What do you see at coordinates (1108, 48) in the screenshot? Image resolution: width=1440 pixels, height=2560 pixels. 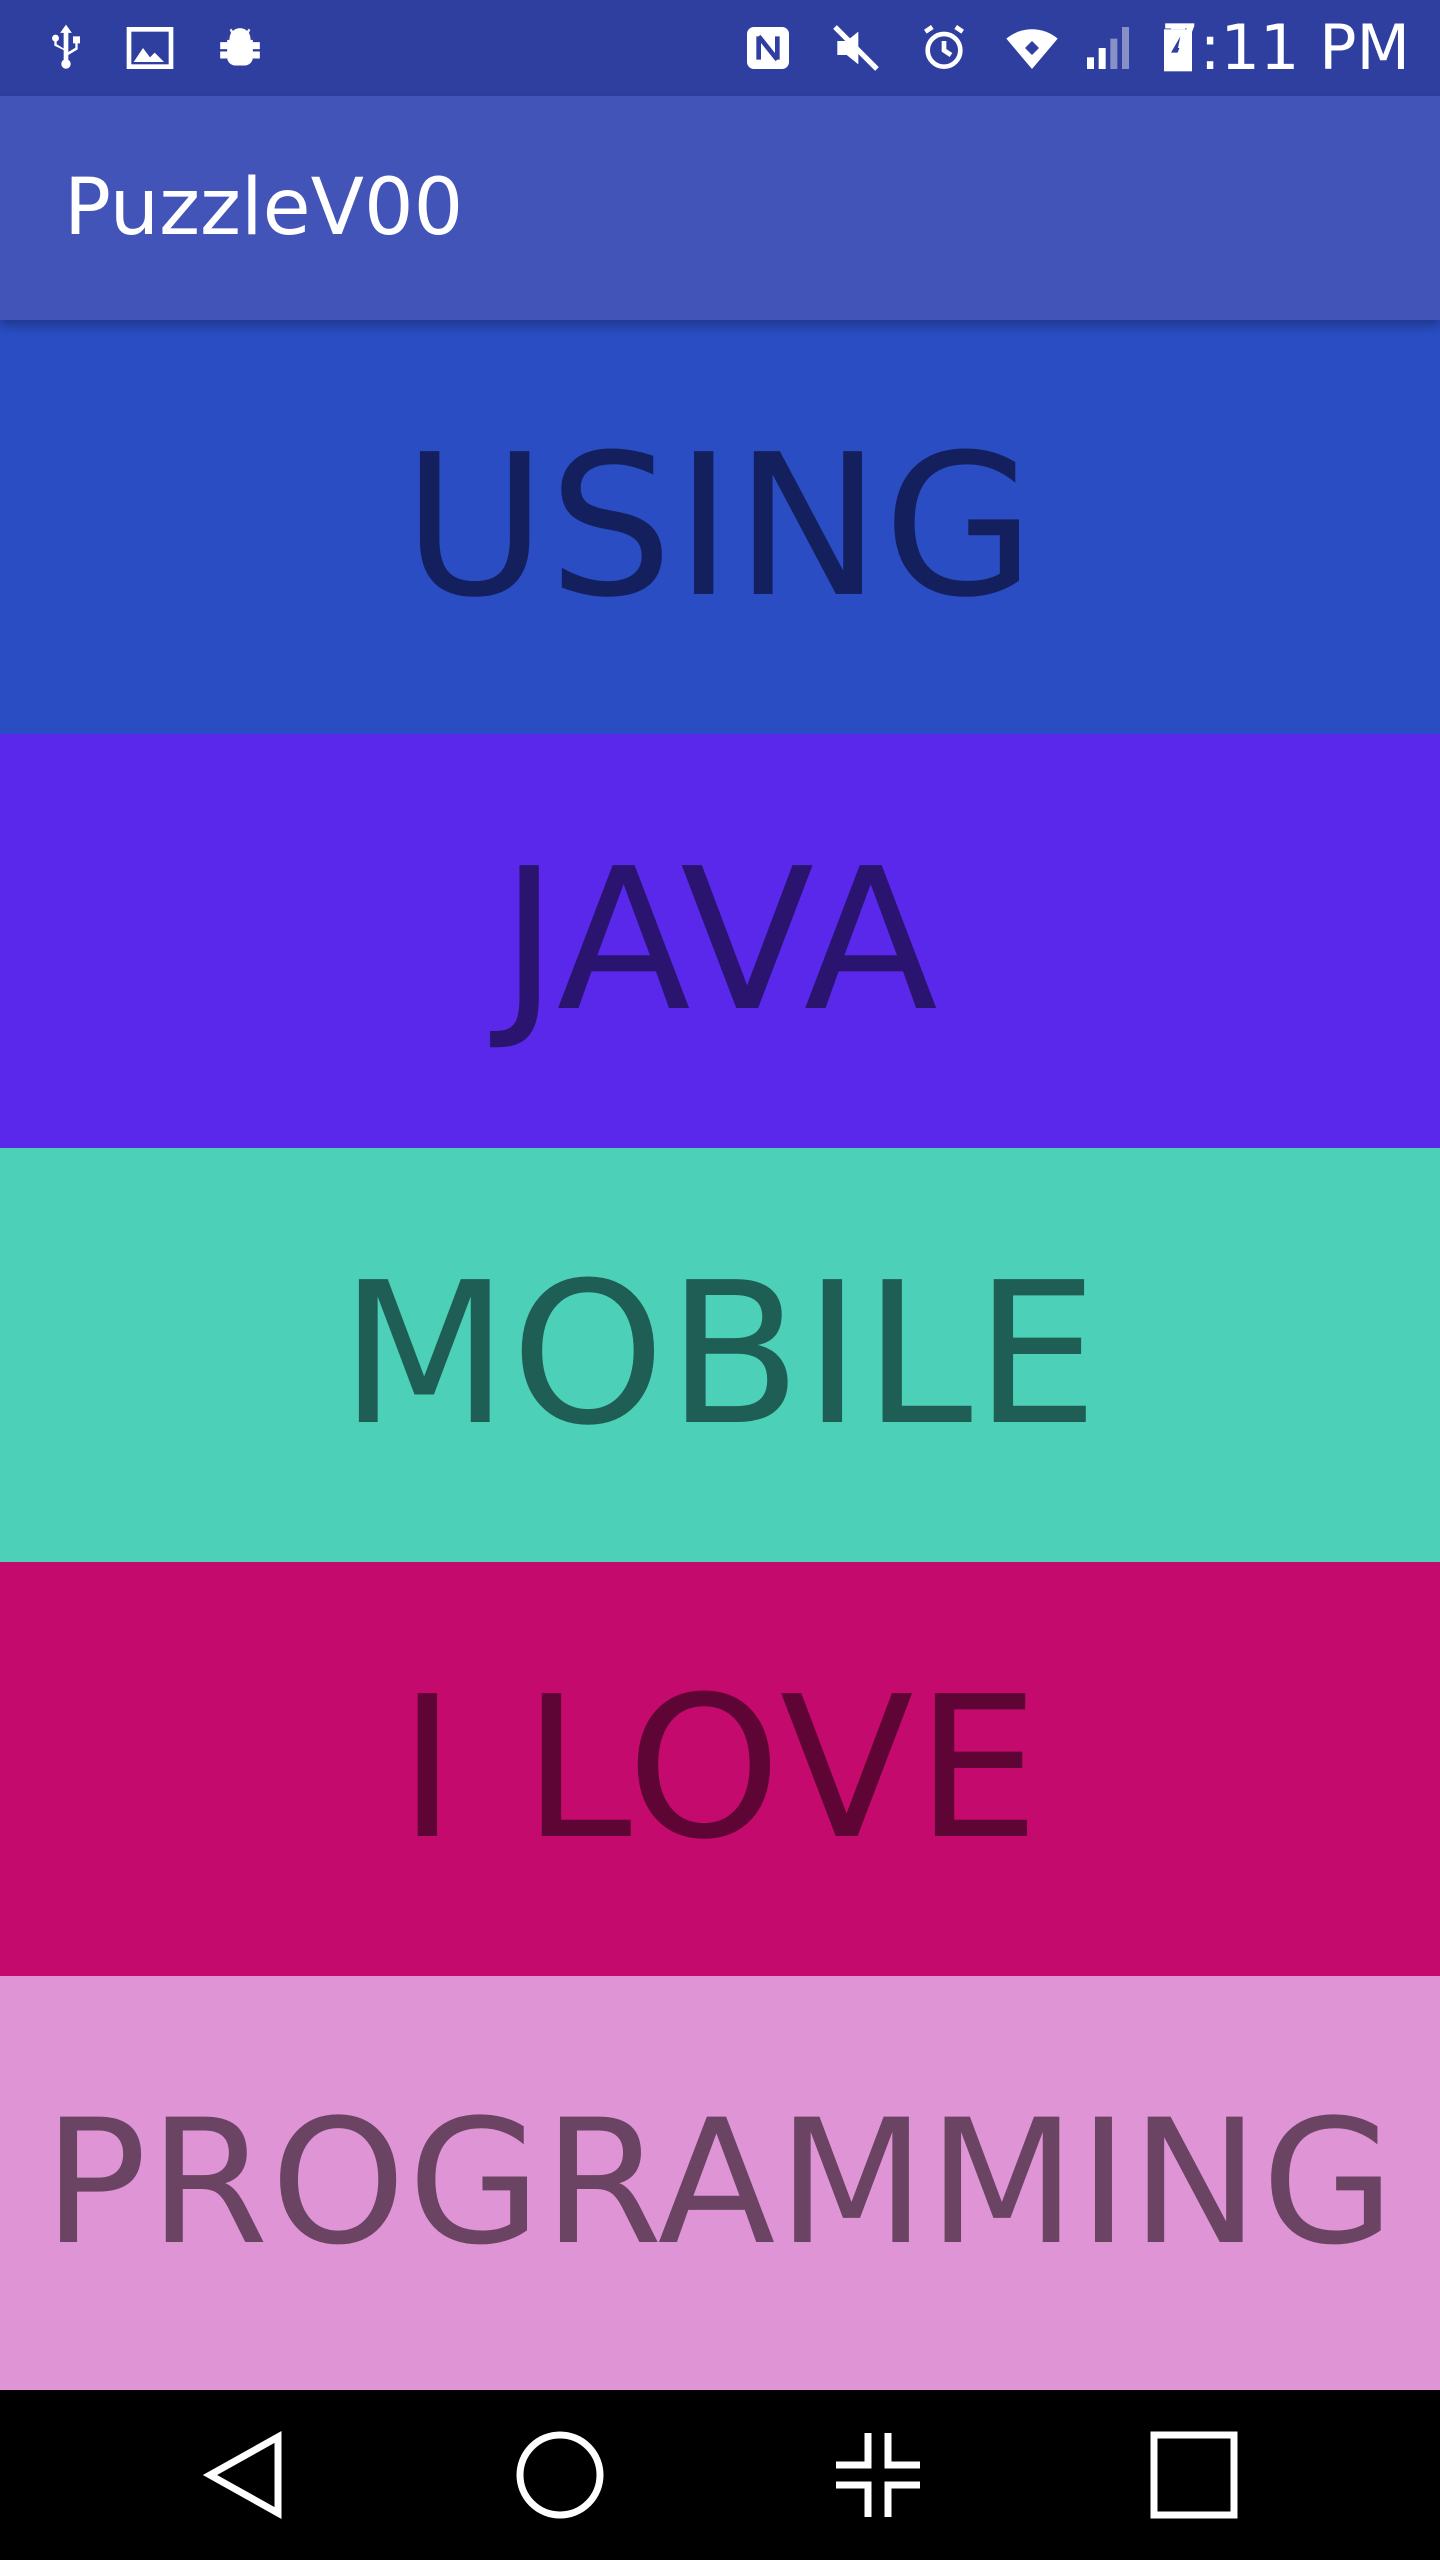 I see `signal-icon` at bounding box center [1108, 48].